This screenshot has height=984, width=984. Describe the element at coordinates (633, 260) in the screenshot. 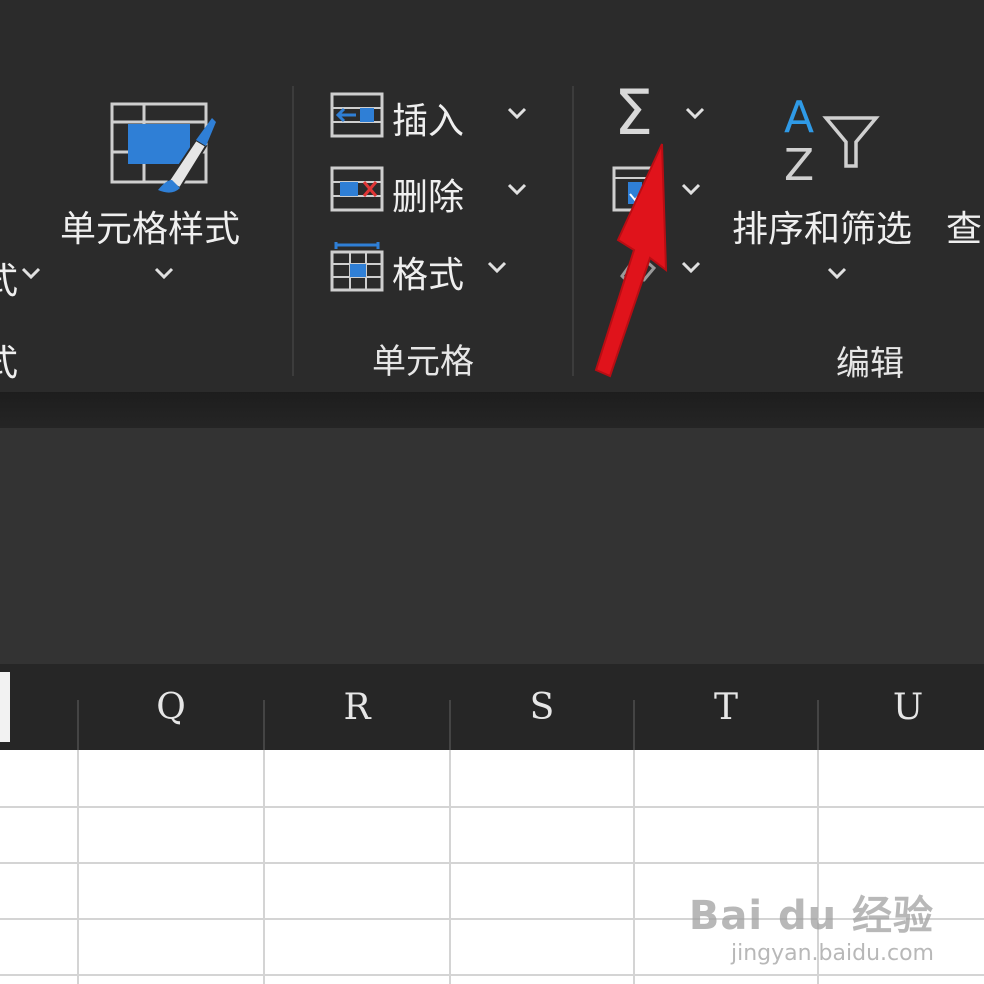

I see `red-arrow-annotation` at that location.